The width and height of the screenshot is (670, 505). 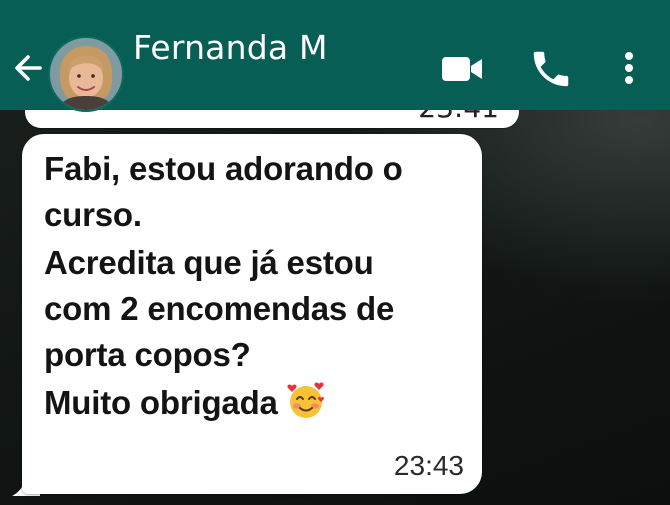 What do you see at coordinates (551, 69) in the screenshot?
I see `phone-icon` at bounding box center [551, 69].